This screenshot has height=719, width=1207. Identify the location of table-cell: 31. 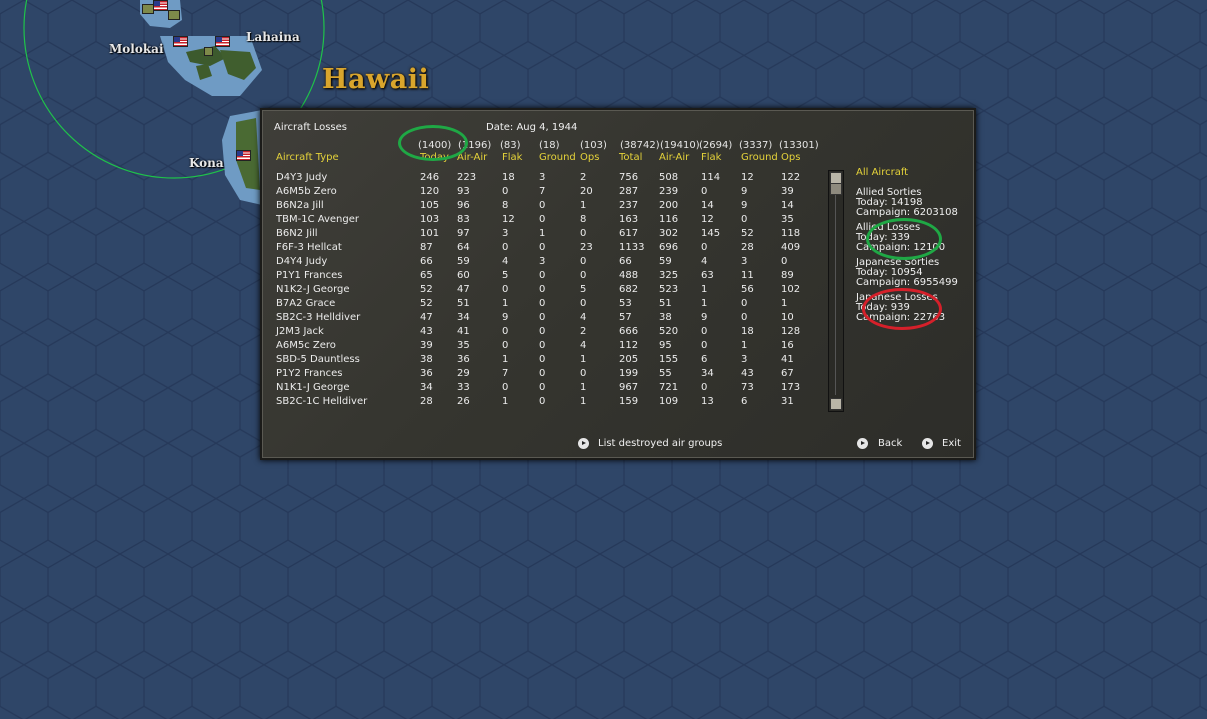
(787, 401).